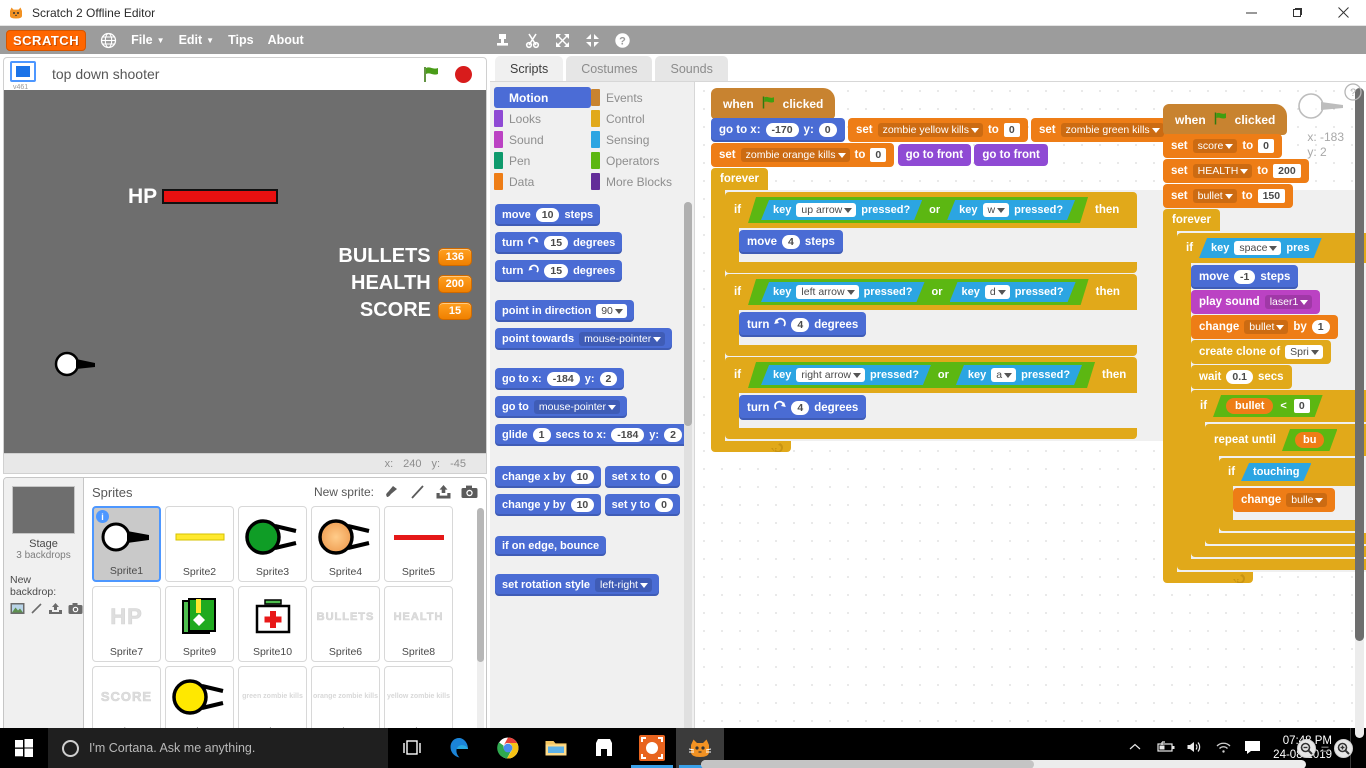 This screenshot has width=1366, height=768. What do you see at coordinates (996, 210) in the screenshot?
I see `block-dropdown-key: w` at bounding box center [996, 210].